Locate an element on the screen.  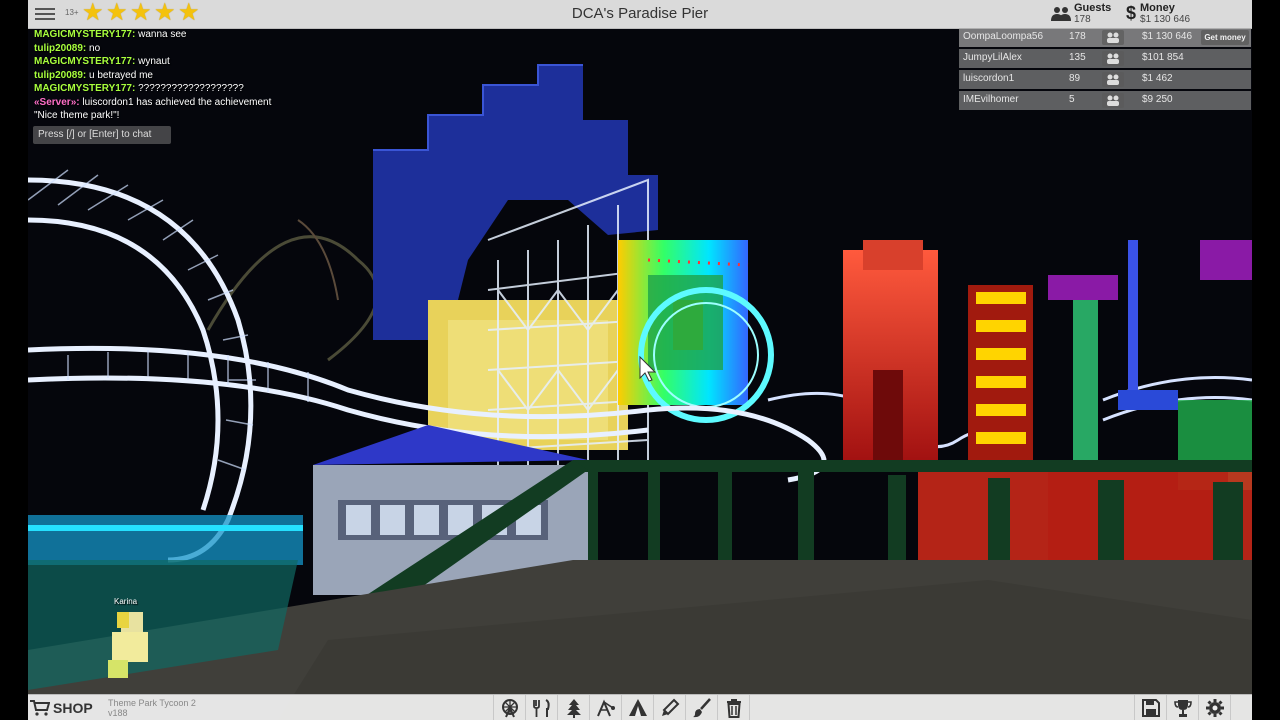
food-icon is located at coordinates (541, 708).